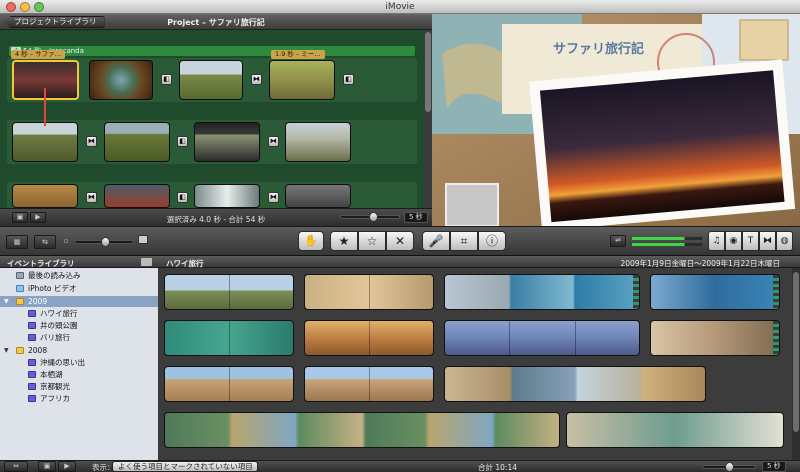 The width and height of the screenshot is (800, 472). I want to click on event-library-header: イベントライブラリ, so click(79, 262).